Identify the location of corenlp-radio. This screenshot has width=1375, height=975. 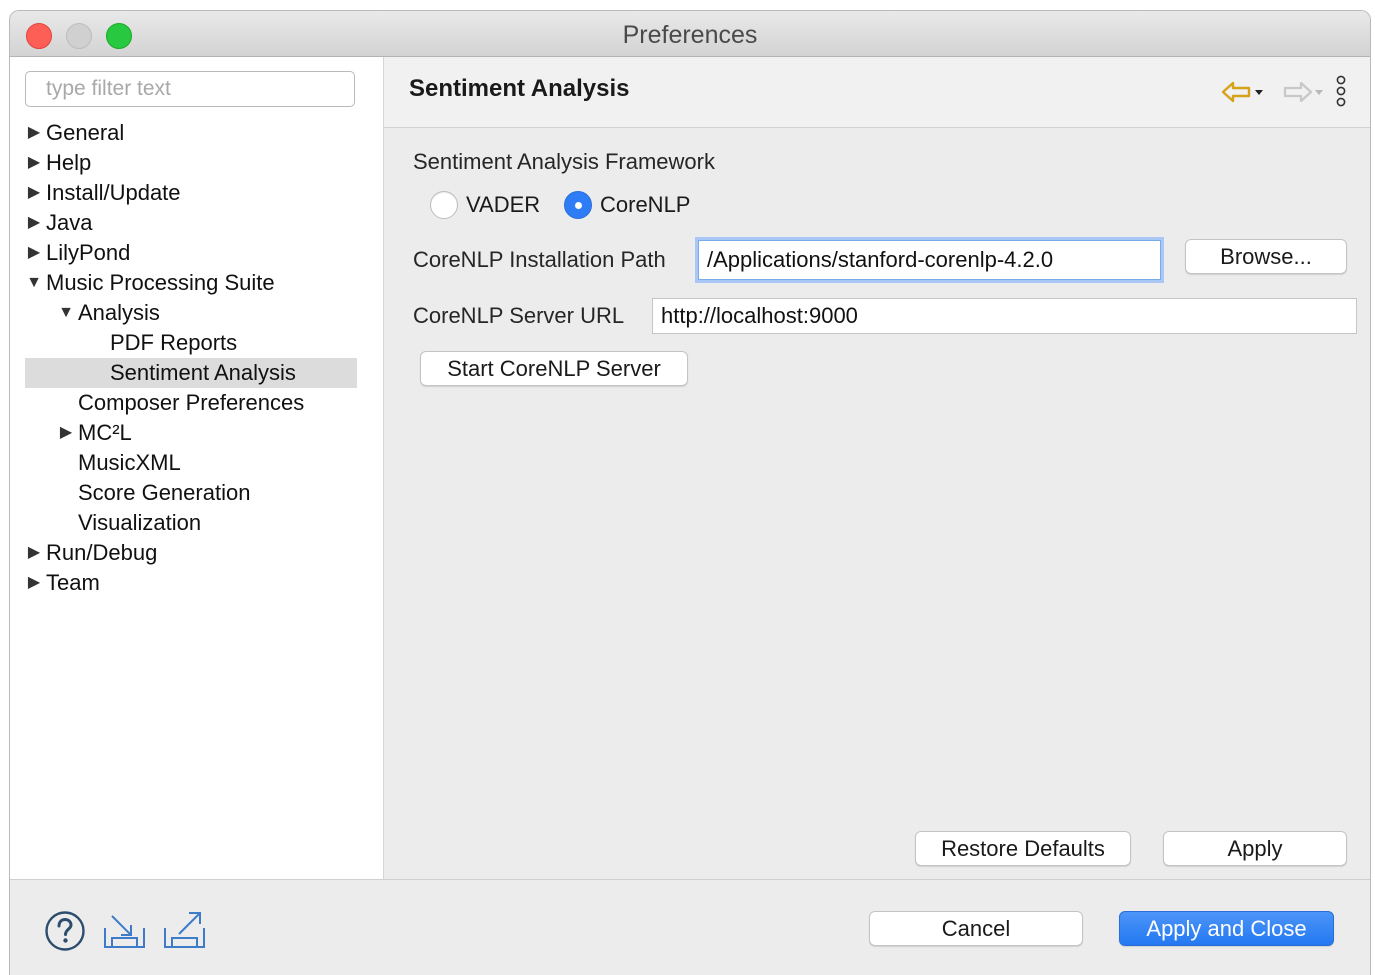
(578, 205).